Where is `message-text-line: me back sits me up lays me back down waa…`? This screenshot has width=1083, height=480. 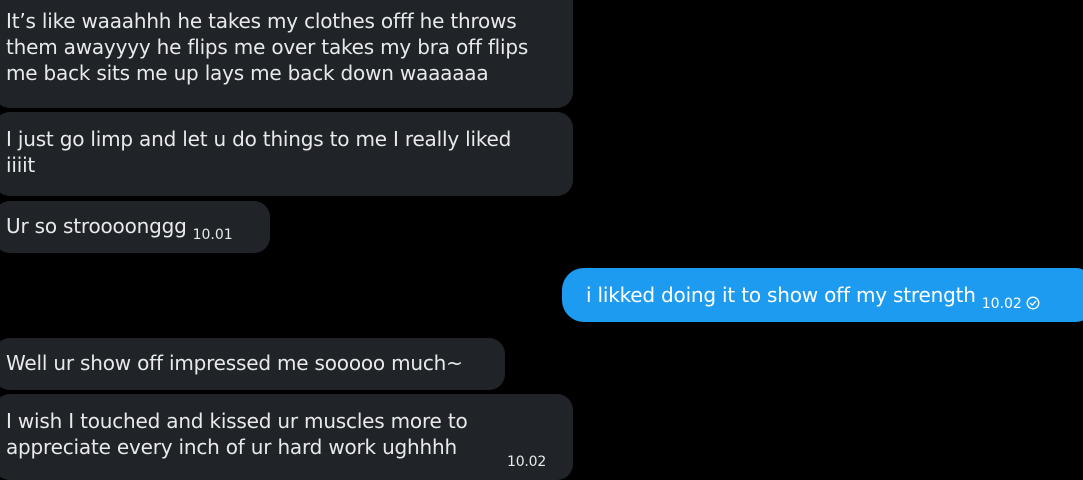 message-text-line: me back sits me up lays me back down waa… is located at coordinates (247, 73).